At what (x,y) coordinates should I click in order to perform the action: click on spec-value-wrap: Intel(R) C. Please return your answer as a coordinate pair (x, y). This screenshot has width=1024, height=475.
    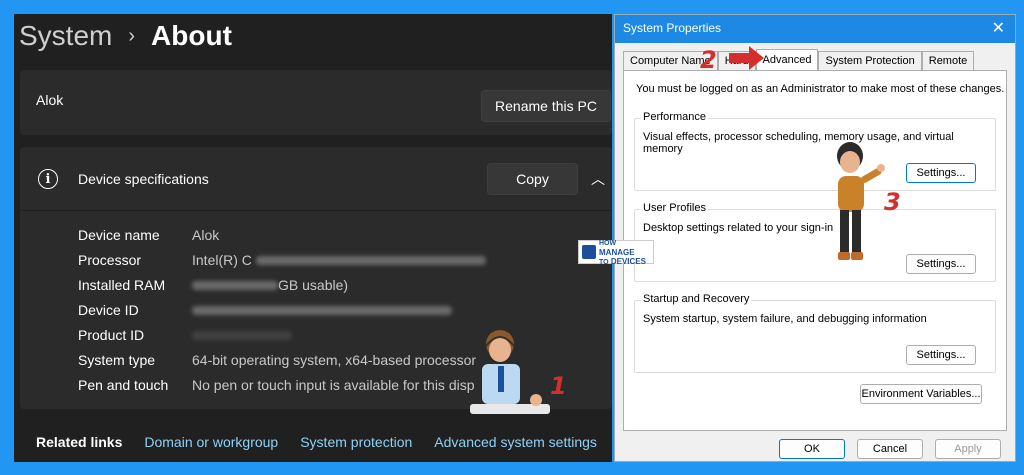
    Looking at the image, I should click on (339, 260).